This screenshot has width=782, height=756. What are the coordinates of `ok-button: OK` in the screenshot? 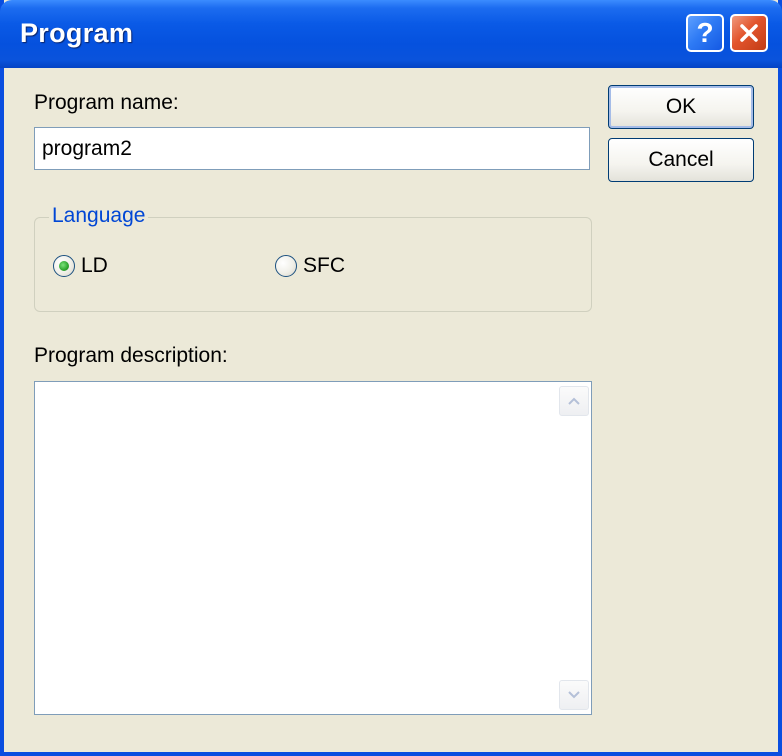 It's located at (681, 107).